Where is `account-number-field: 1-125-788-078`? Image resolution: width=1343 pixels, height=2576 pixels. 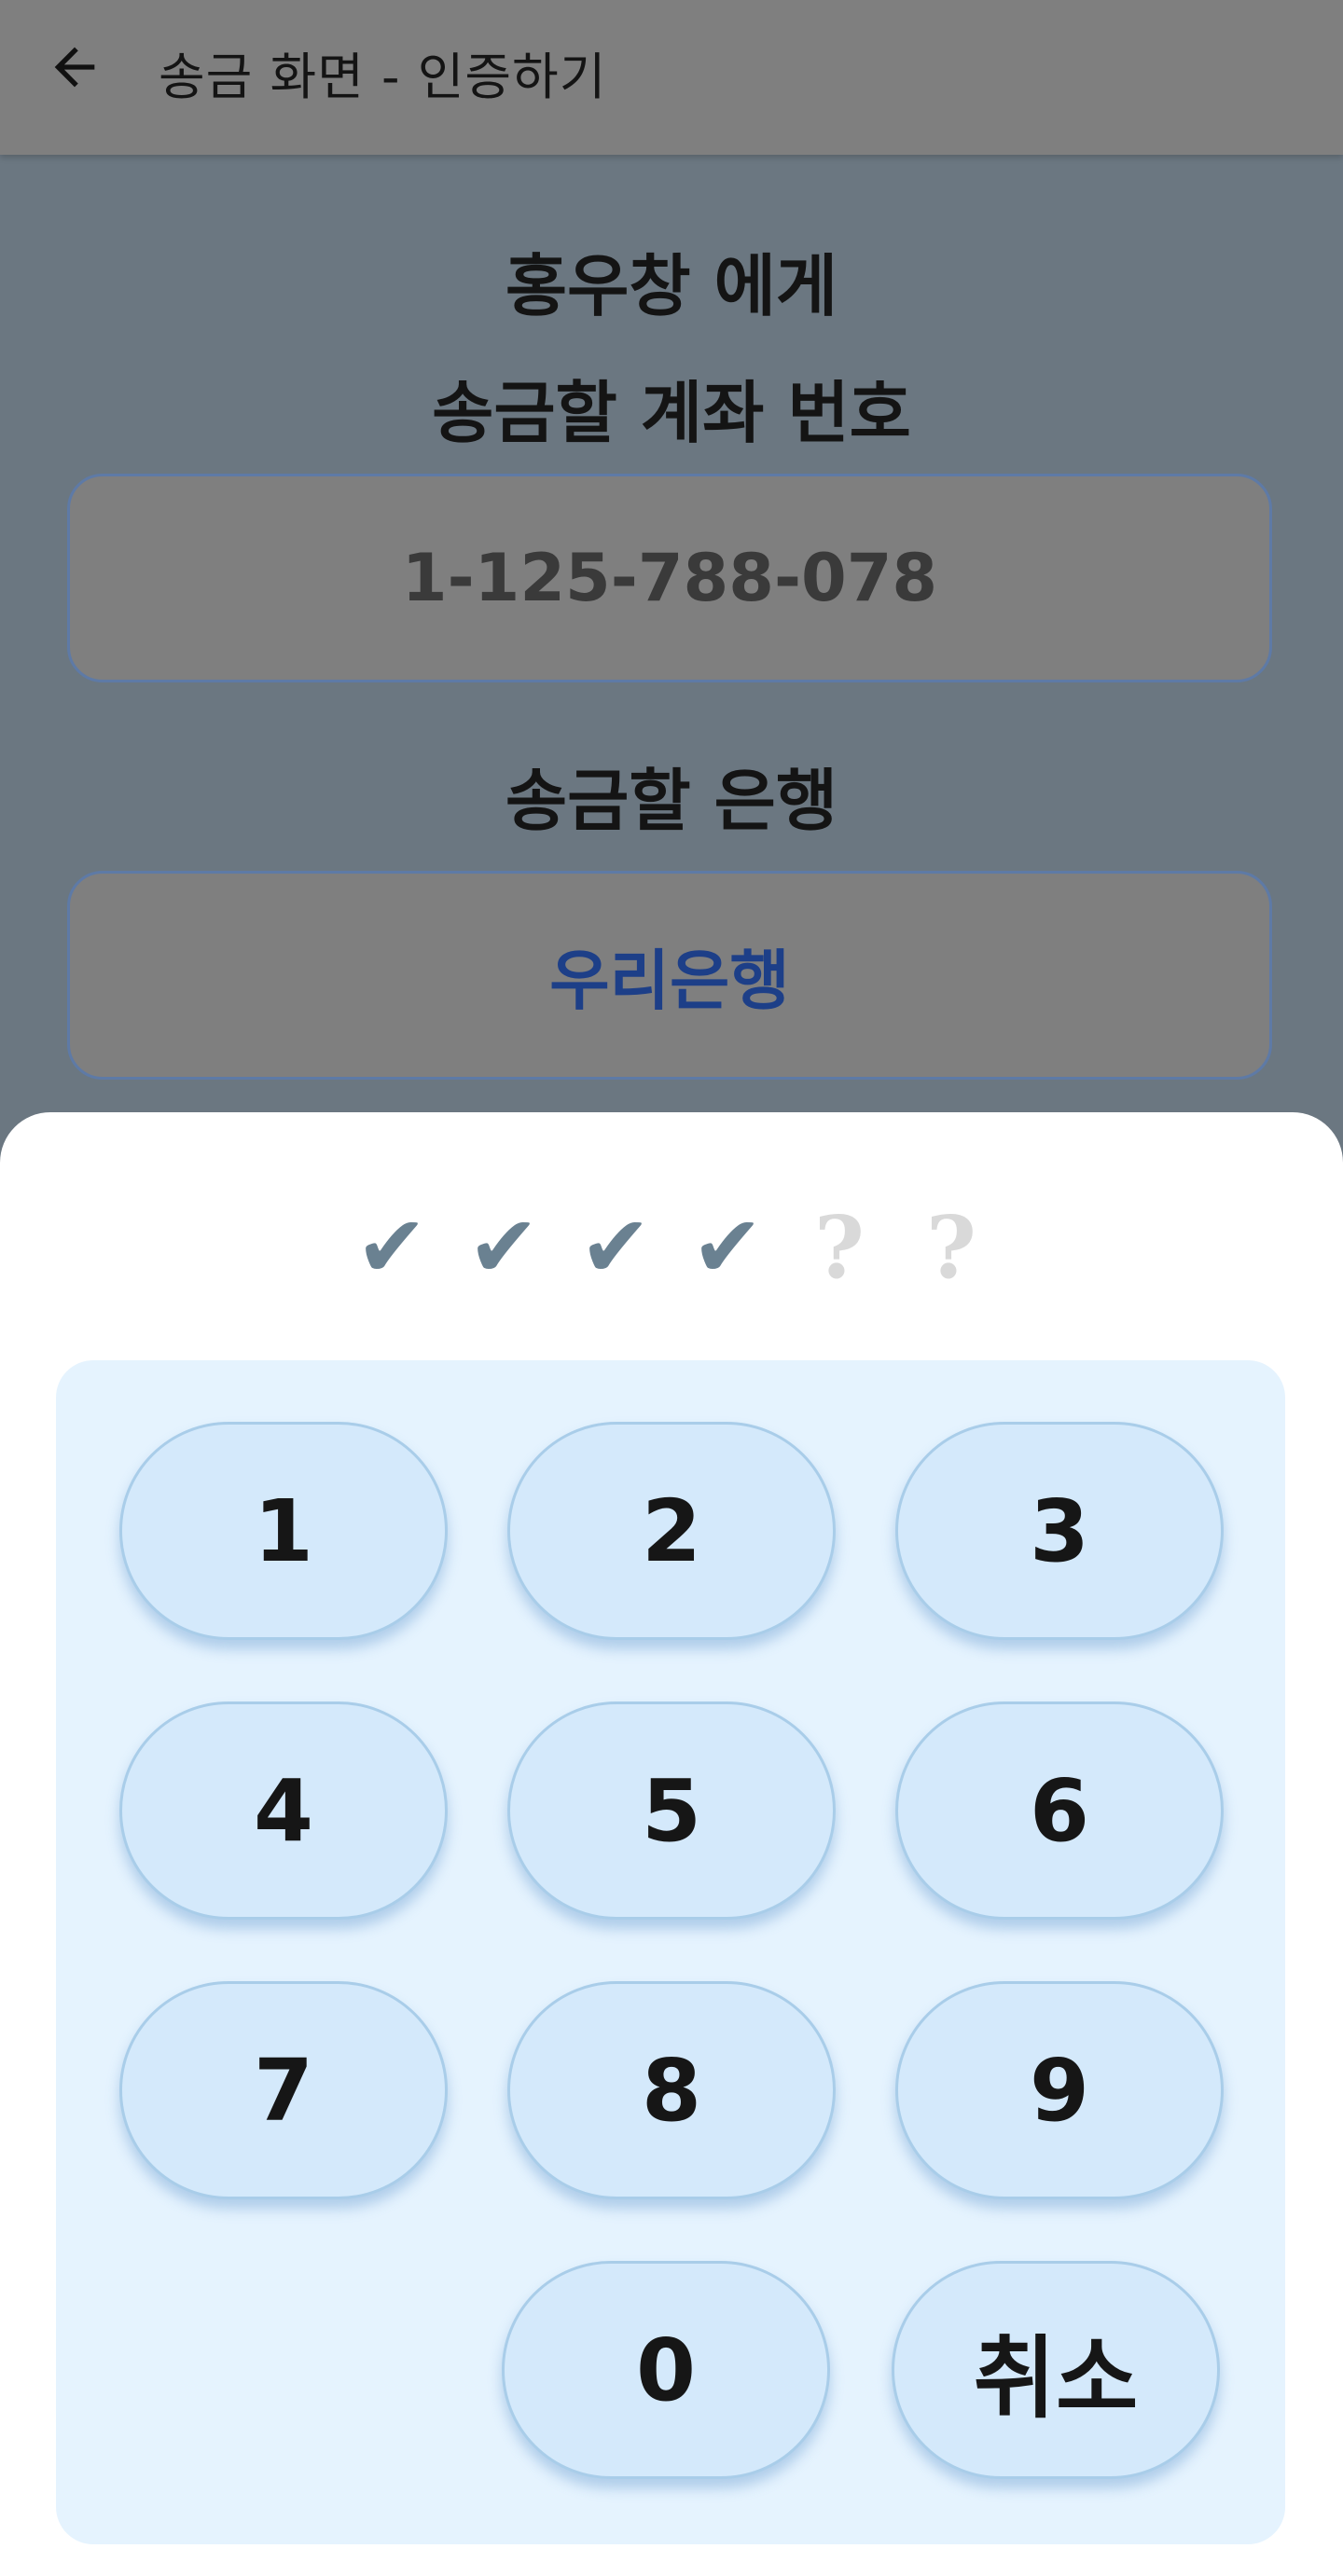
account-number-field: 1-125-788-078 is located at coordinates (669, 578).